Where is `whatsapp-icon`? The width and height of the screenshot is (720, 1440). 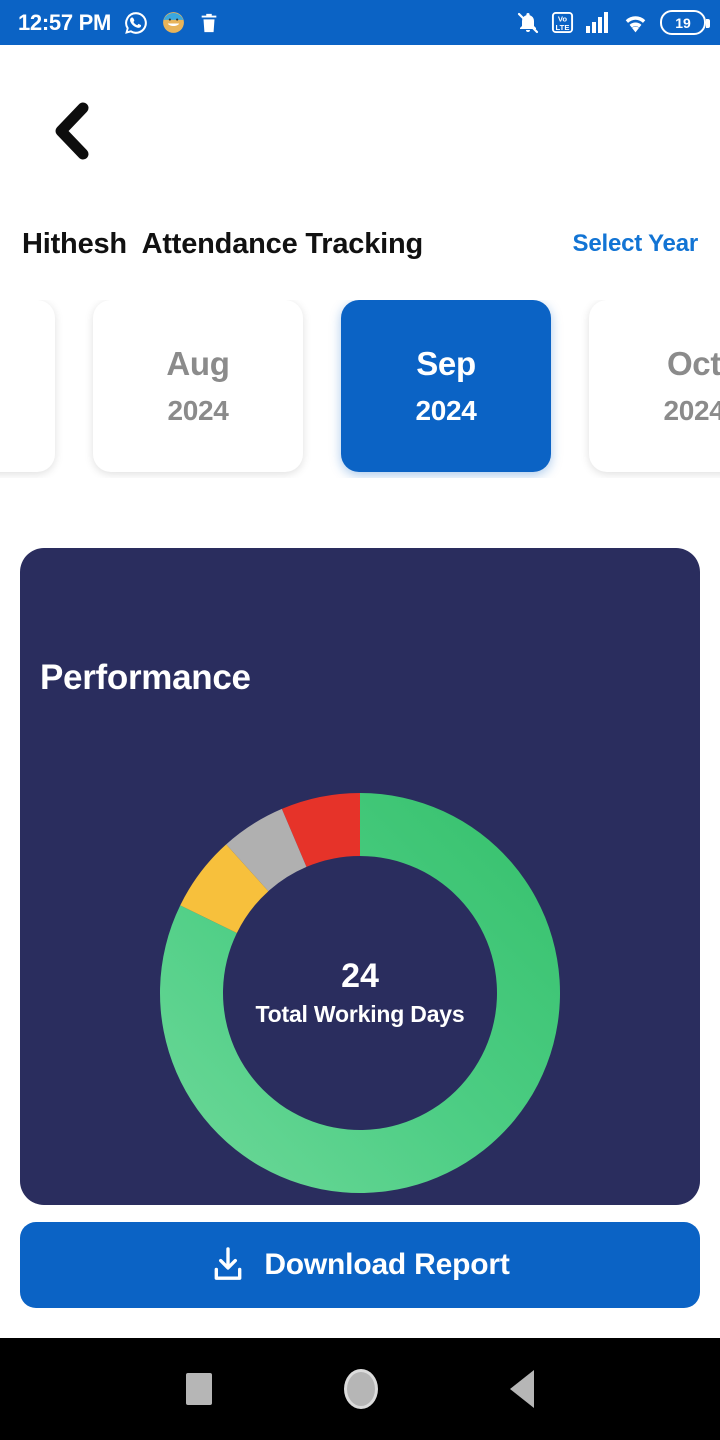
whatsapp-icon is located at coordinates (136, 23).